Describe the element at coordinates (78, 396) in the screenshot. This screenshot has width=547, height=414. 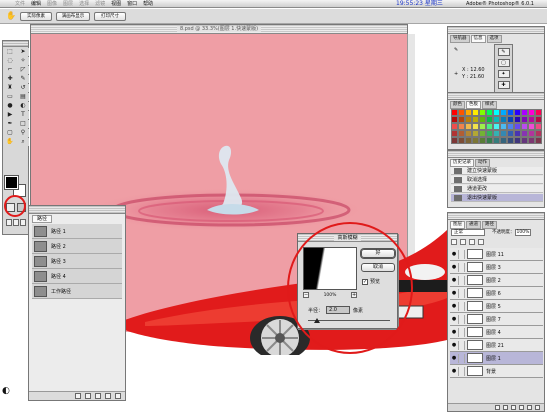
I see `fill-path-icon` at that location.